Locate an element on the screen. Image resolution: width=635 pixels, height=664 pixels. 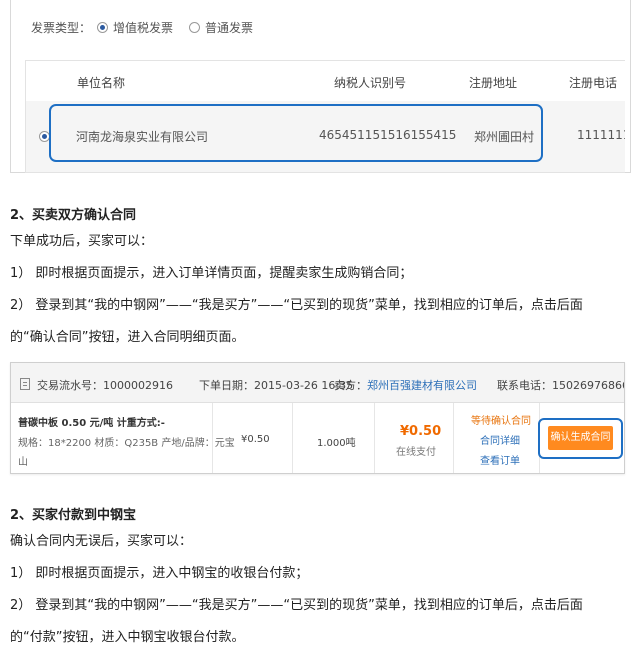
product-specs-line1: 规格：18*2200 材质：Q235B 产地/品牌：元宝 is located at coordinates (126, 443).